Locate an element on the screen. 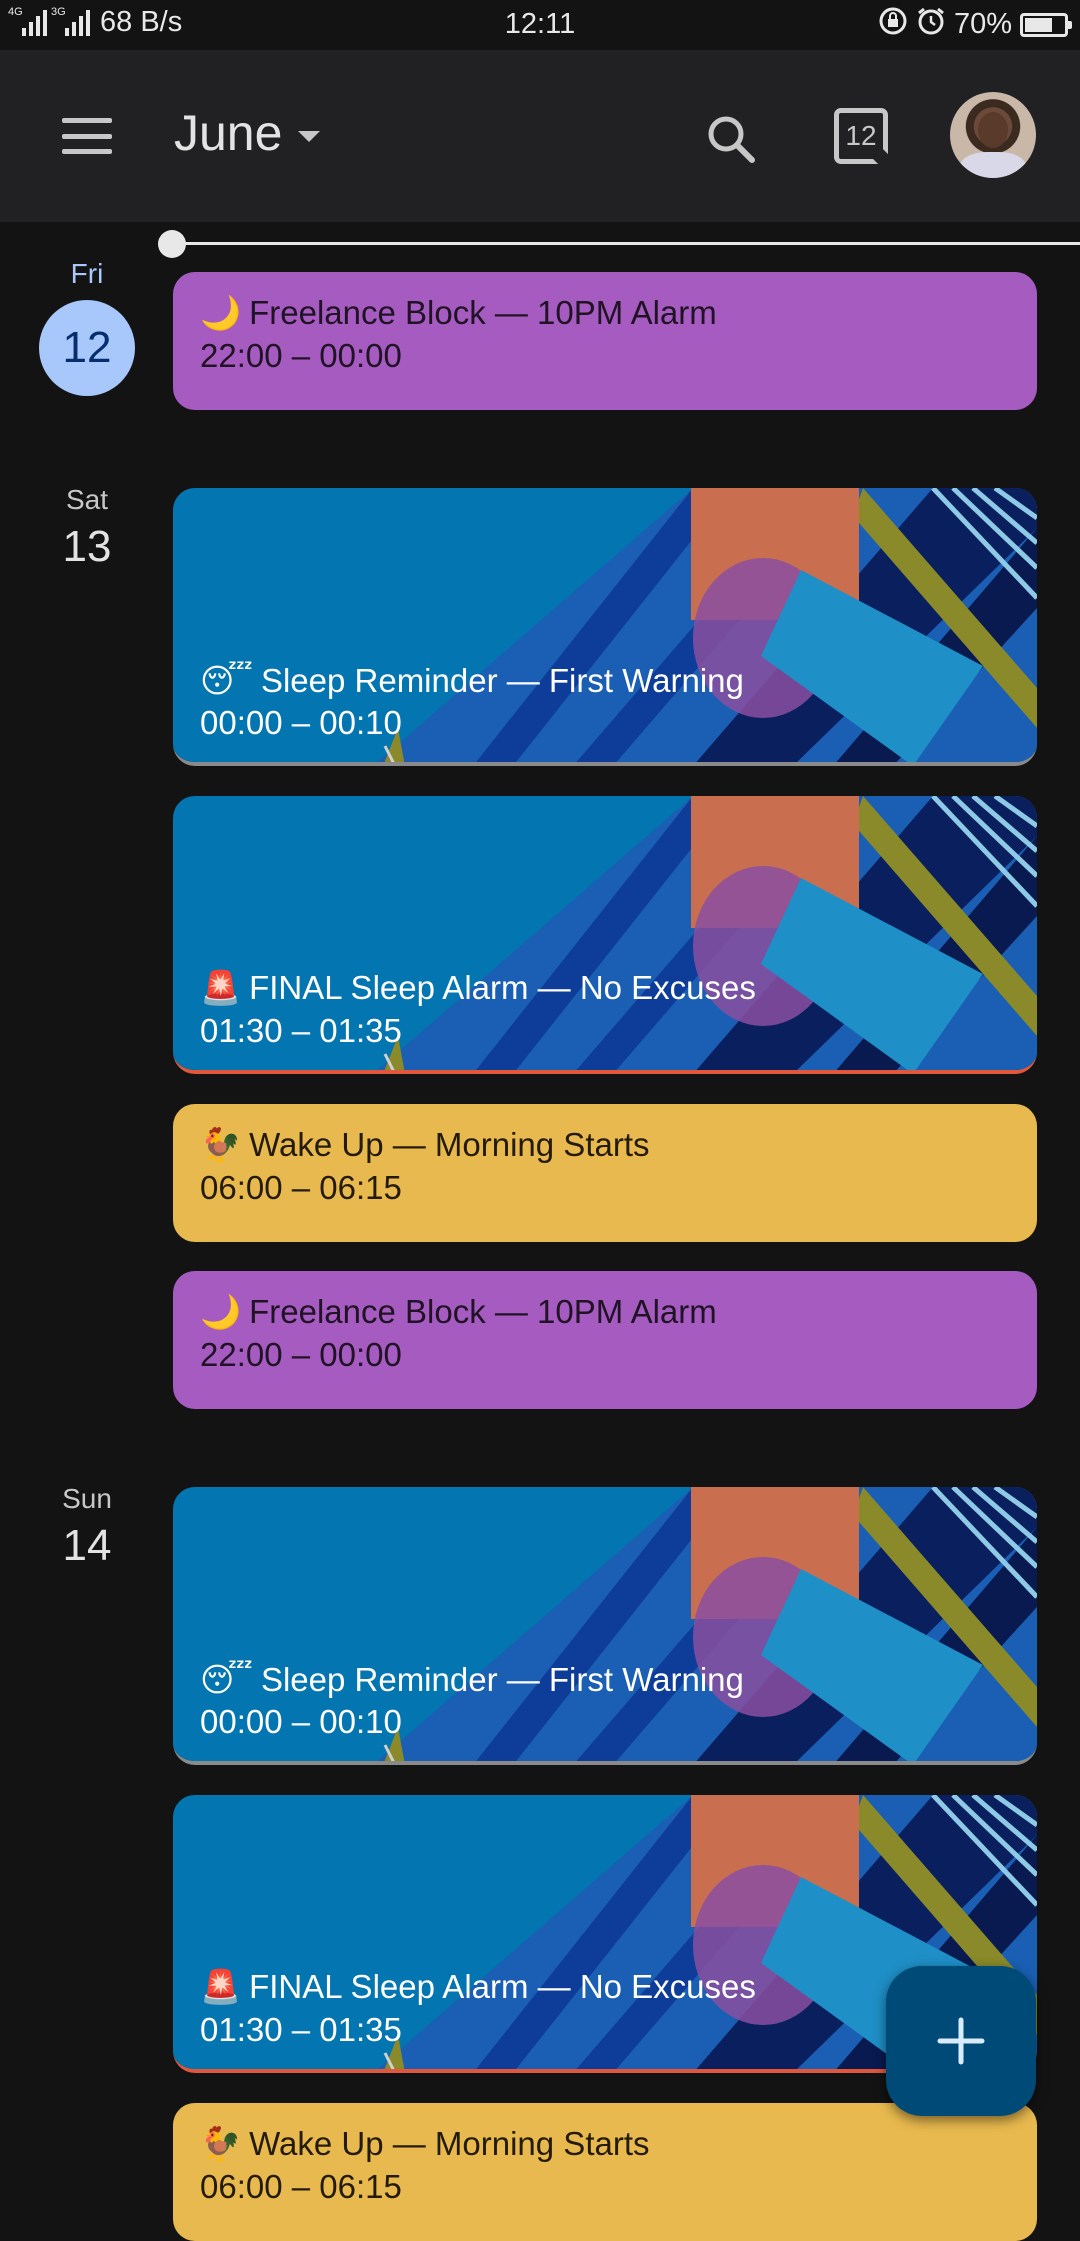 This screenshot has width=1080, height=2241. event-title: 🚨 FINAL Sleep Alarm — No Excuses is located at coordinates (478, 987).